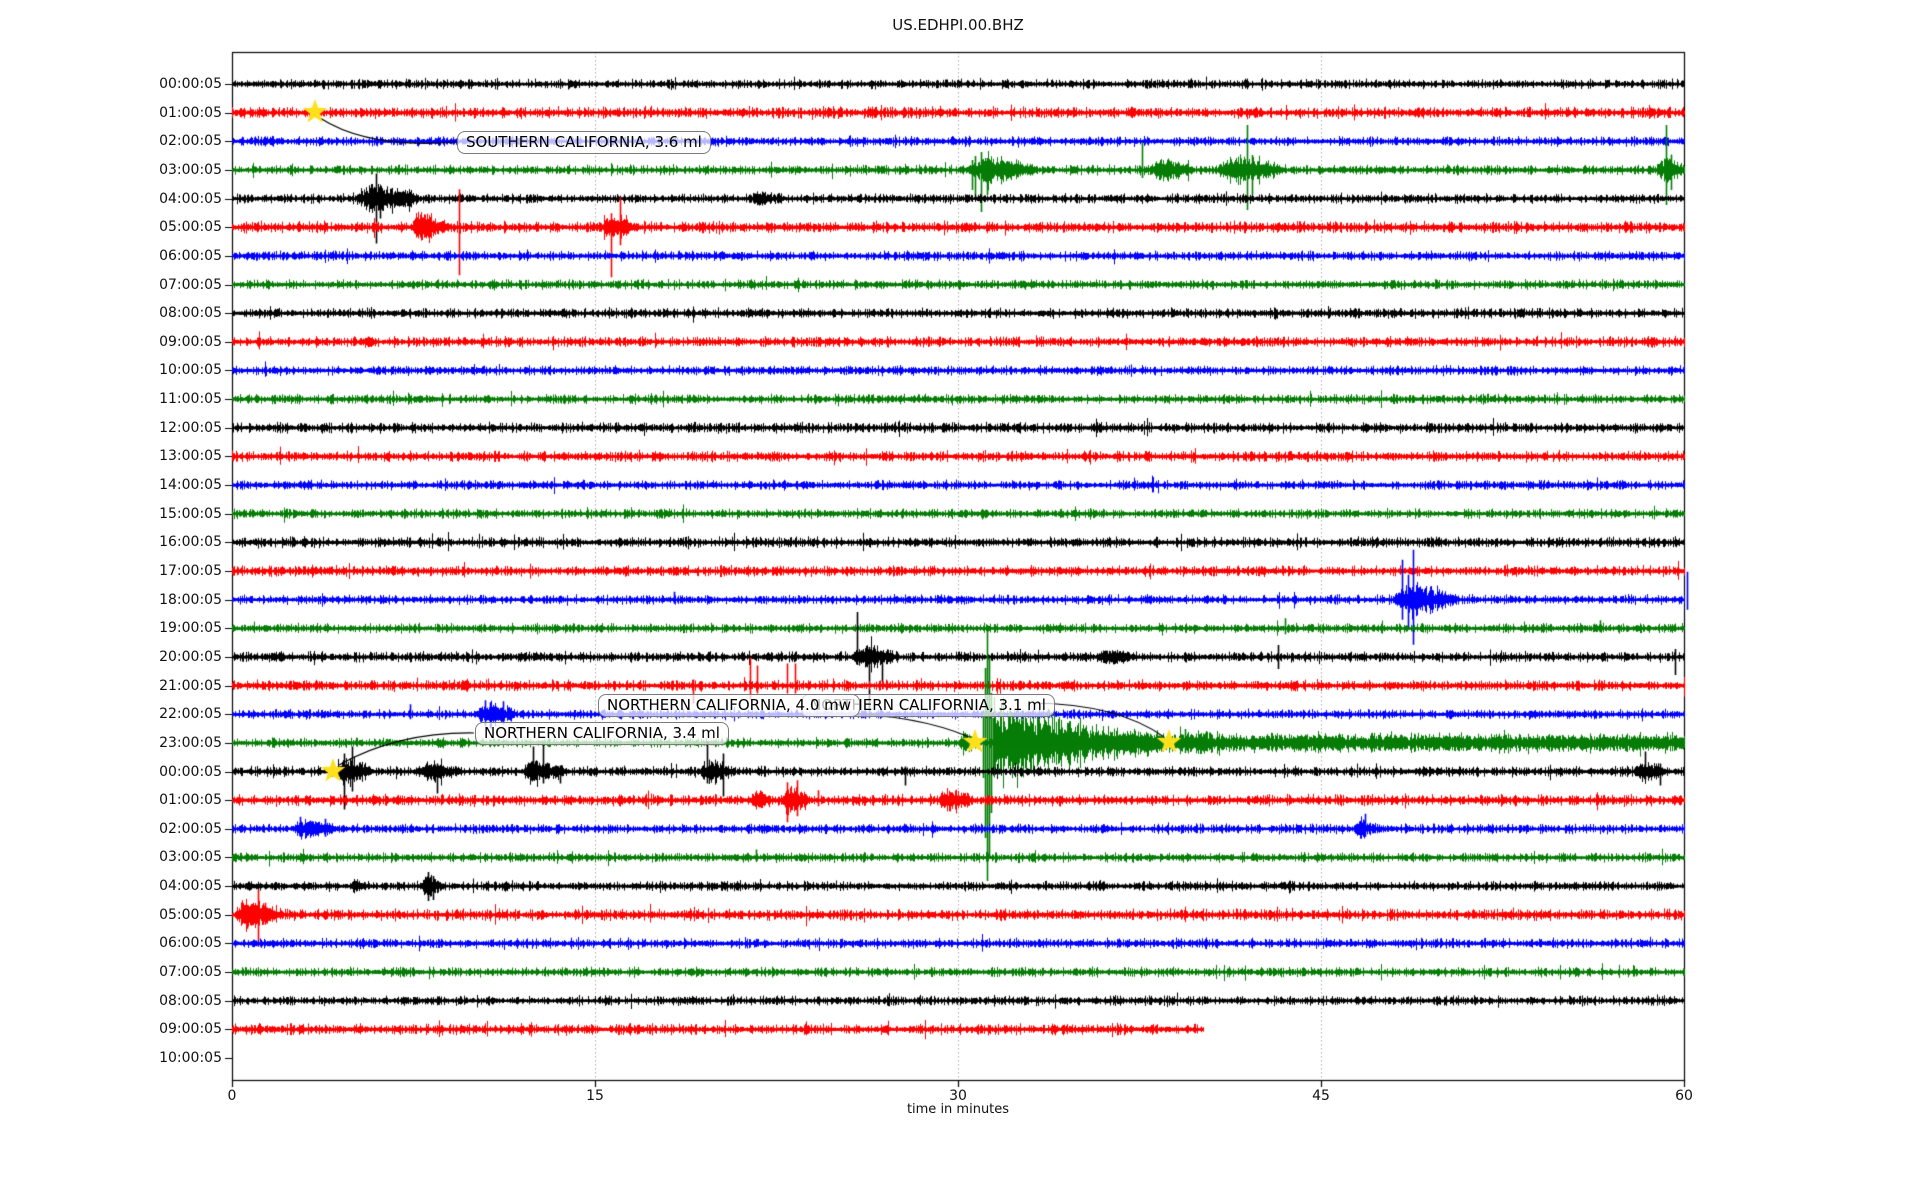 The width and height of the screenshot is (1920, 1200). I want to click on y-tick-label-row-19: 19:00:05, so click(190, 628).